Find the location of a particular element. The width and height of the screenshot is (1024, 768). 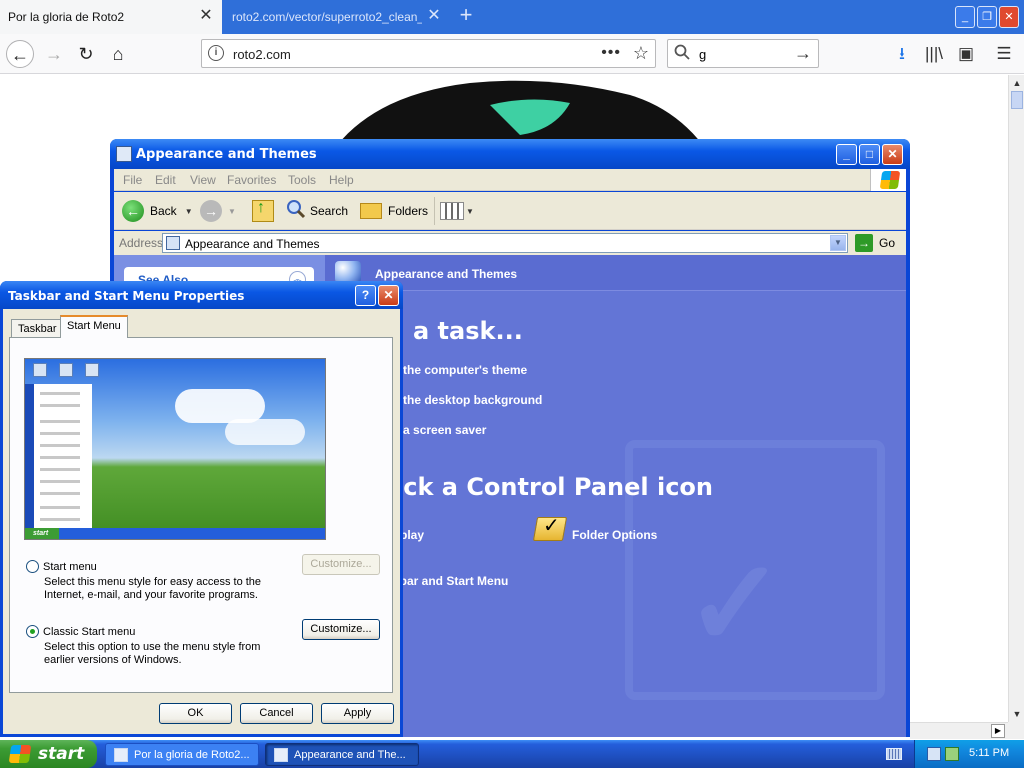

tab-roto2: Por la gloria de Roto2 ✕ is located at coordinates (111, 17).